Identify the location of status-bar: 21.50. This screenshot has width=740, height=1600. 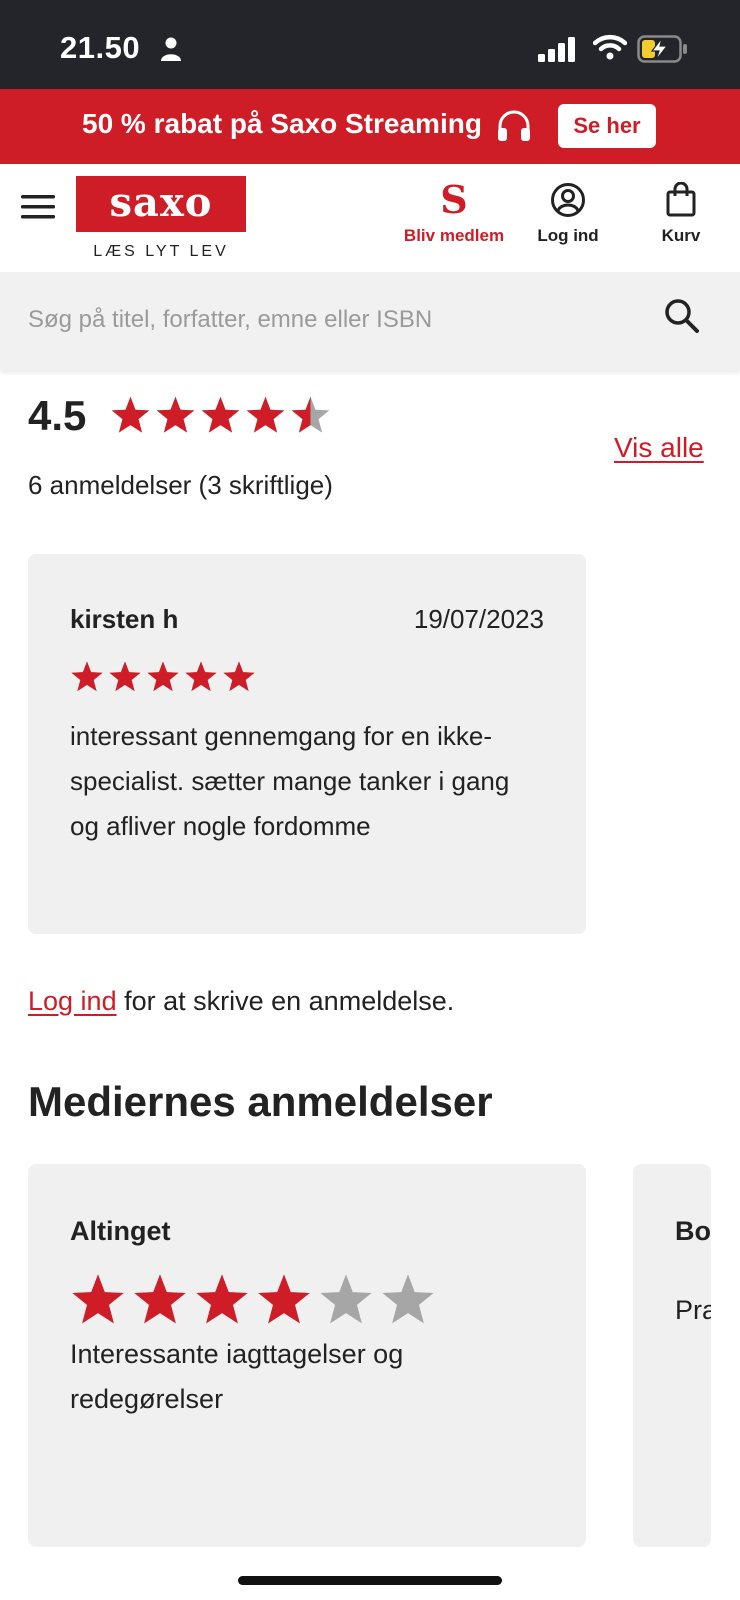
(370, 44).